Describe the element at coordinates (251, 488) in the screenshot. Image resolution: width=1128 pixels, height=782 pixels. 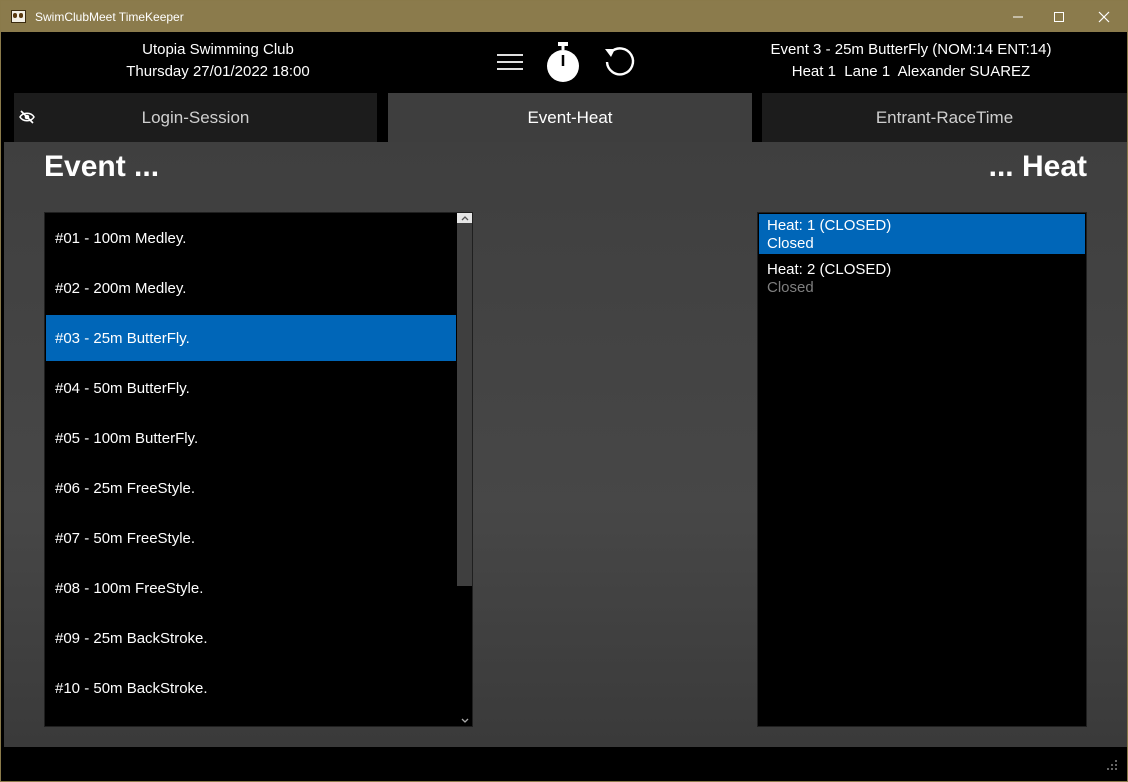
I see `list-item: #06 - 25m FreeStyle.` at that location.